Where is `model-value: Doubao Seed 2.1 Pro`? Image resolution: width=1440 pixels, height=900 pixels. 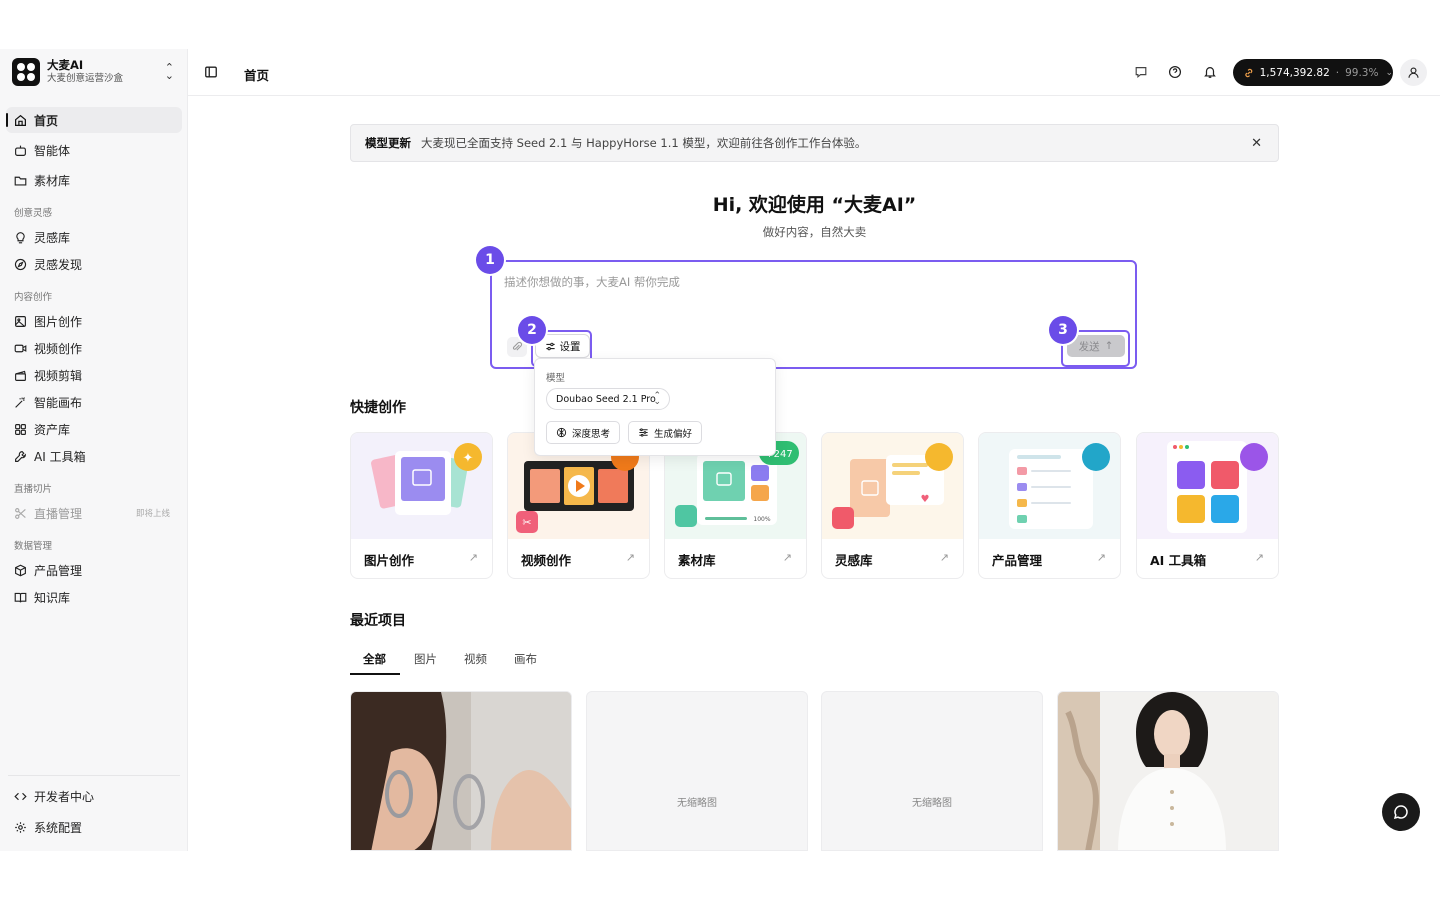
model-value: Doubao Seed 2.1 Pro is located at coordinates (606, 399).